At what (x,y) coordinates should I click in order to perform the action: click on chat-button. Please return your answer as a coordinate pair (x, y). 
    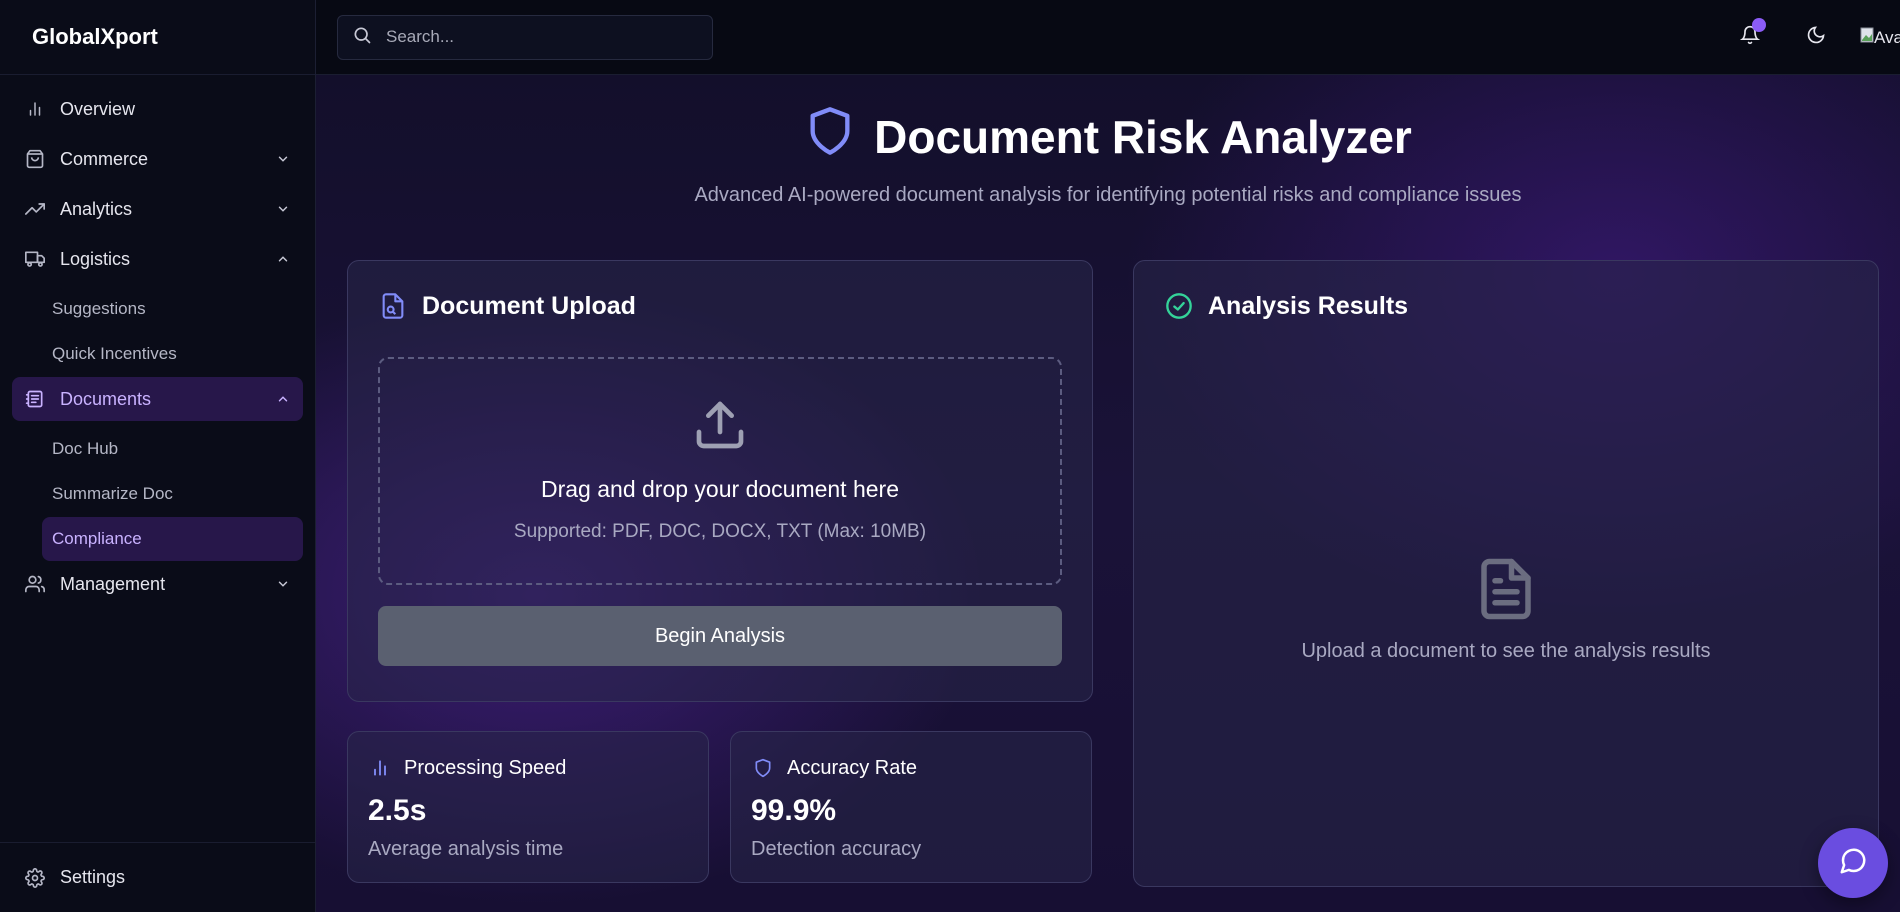
    Looking at the image, I should click on (1853, 863).